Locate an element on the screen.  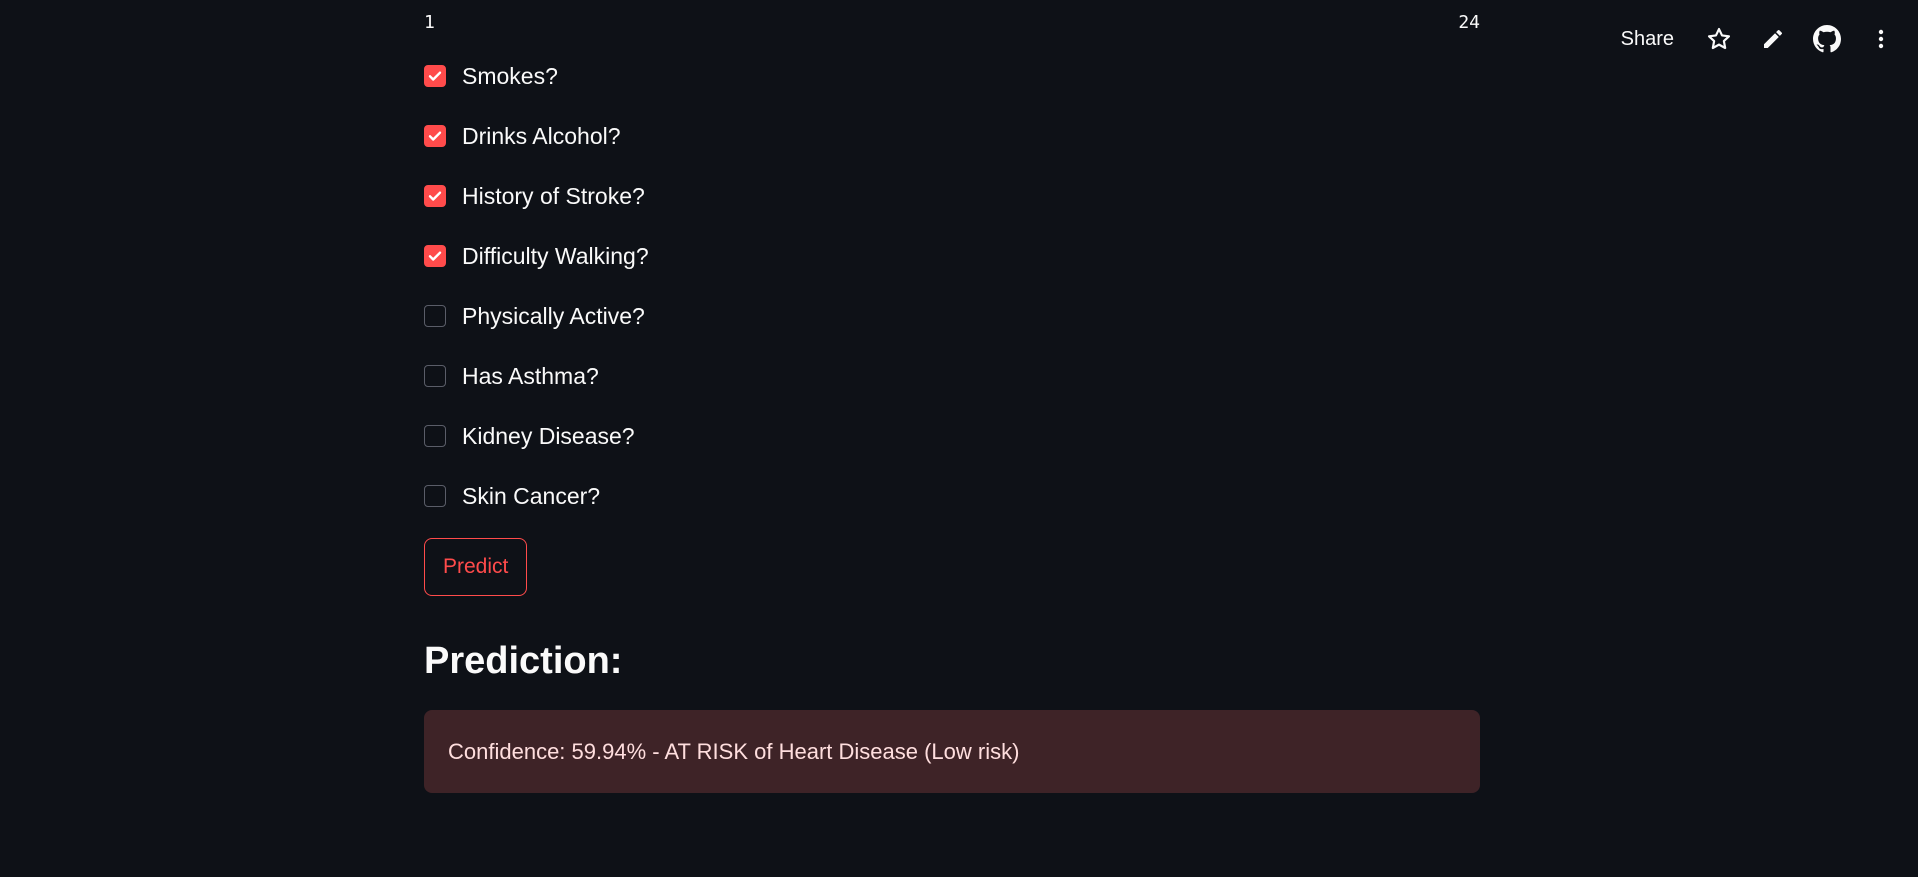
checkbox-label: Kidney Disease? is located at coordinates (548, 435).